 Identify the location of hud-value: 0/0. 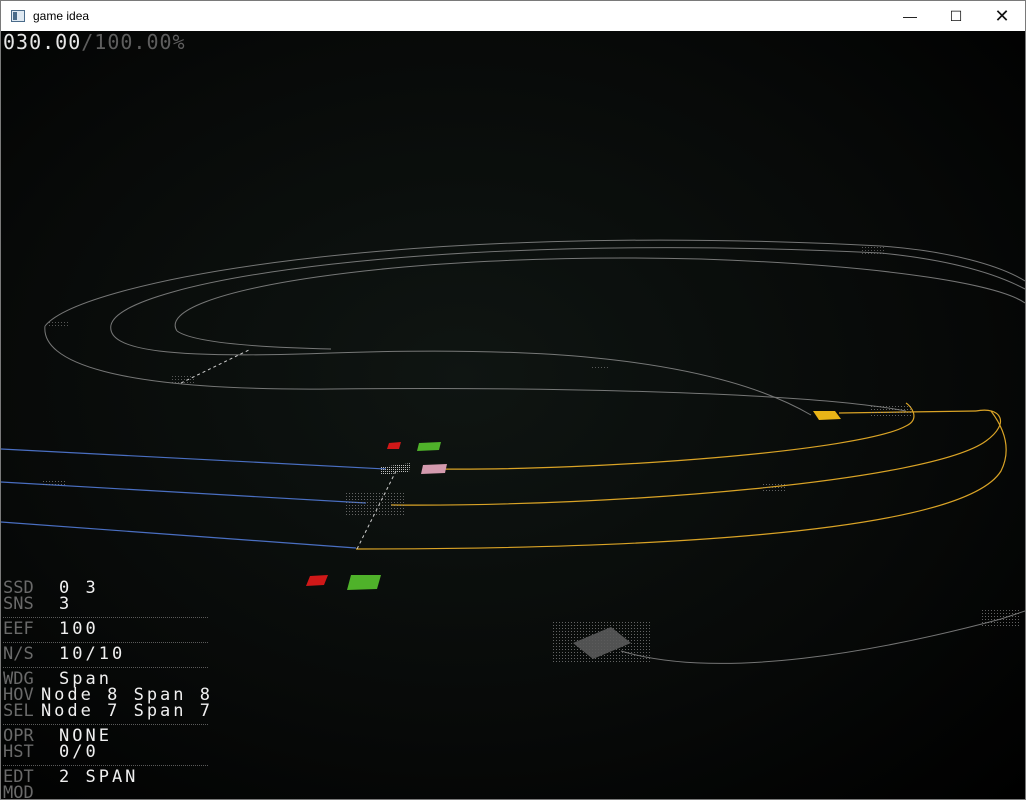
(79, 752).